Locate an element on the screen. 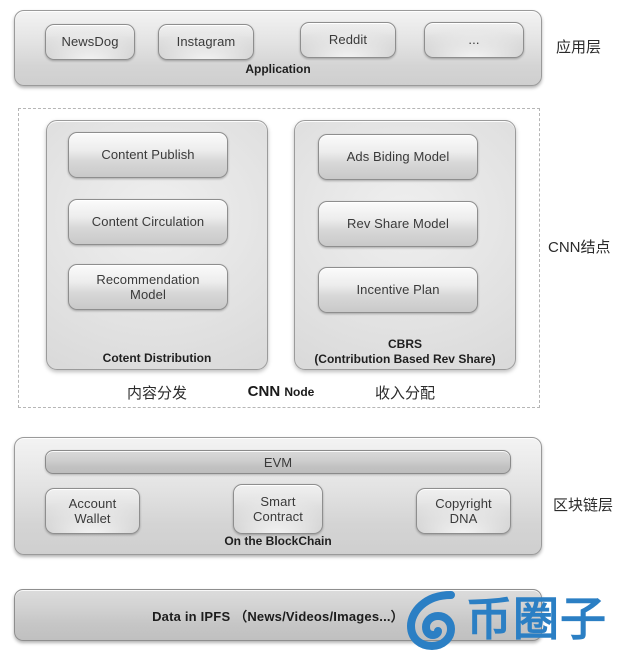 The height and width of the screenshot is (655, 625). ipfs-storage-bar: Data in IPFS （News/Videos/Images...） is located at coordinates (278, 615).